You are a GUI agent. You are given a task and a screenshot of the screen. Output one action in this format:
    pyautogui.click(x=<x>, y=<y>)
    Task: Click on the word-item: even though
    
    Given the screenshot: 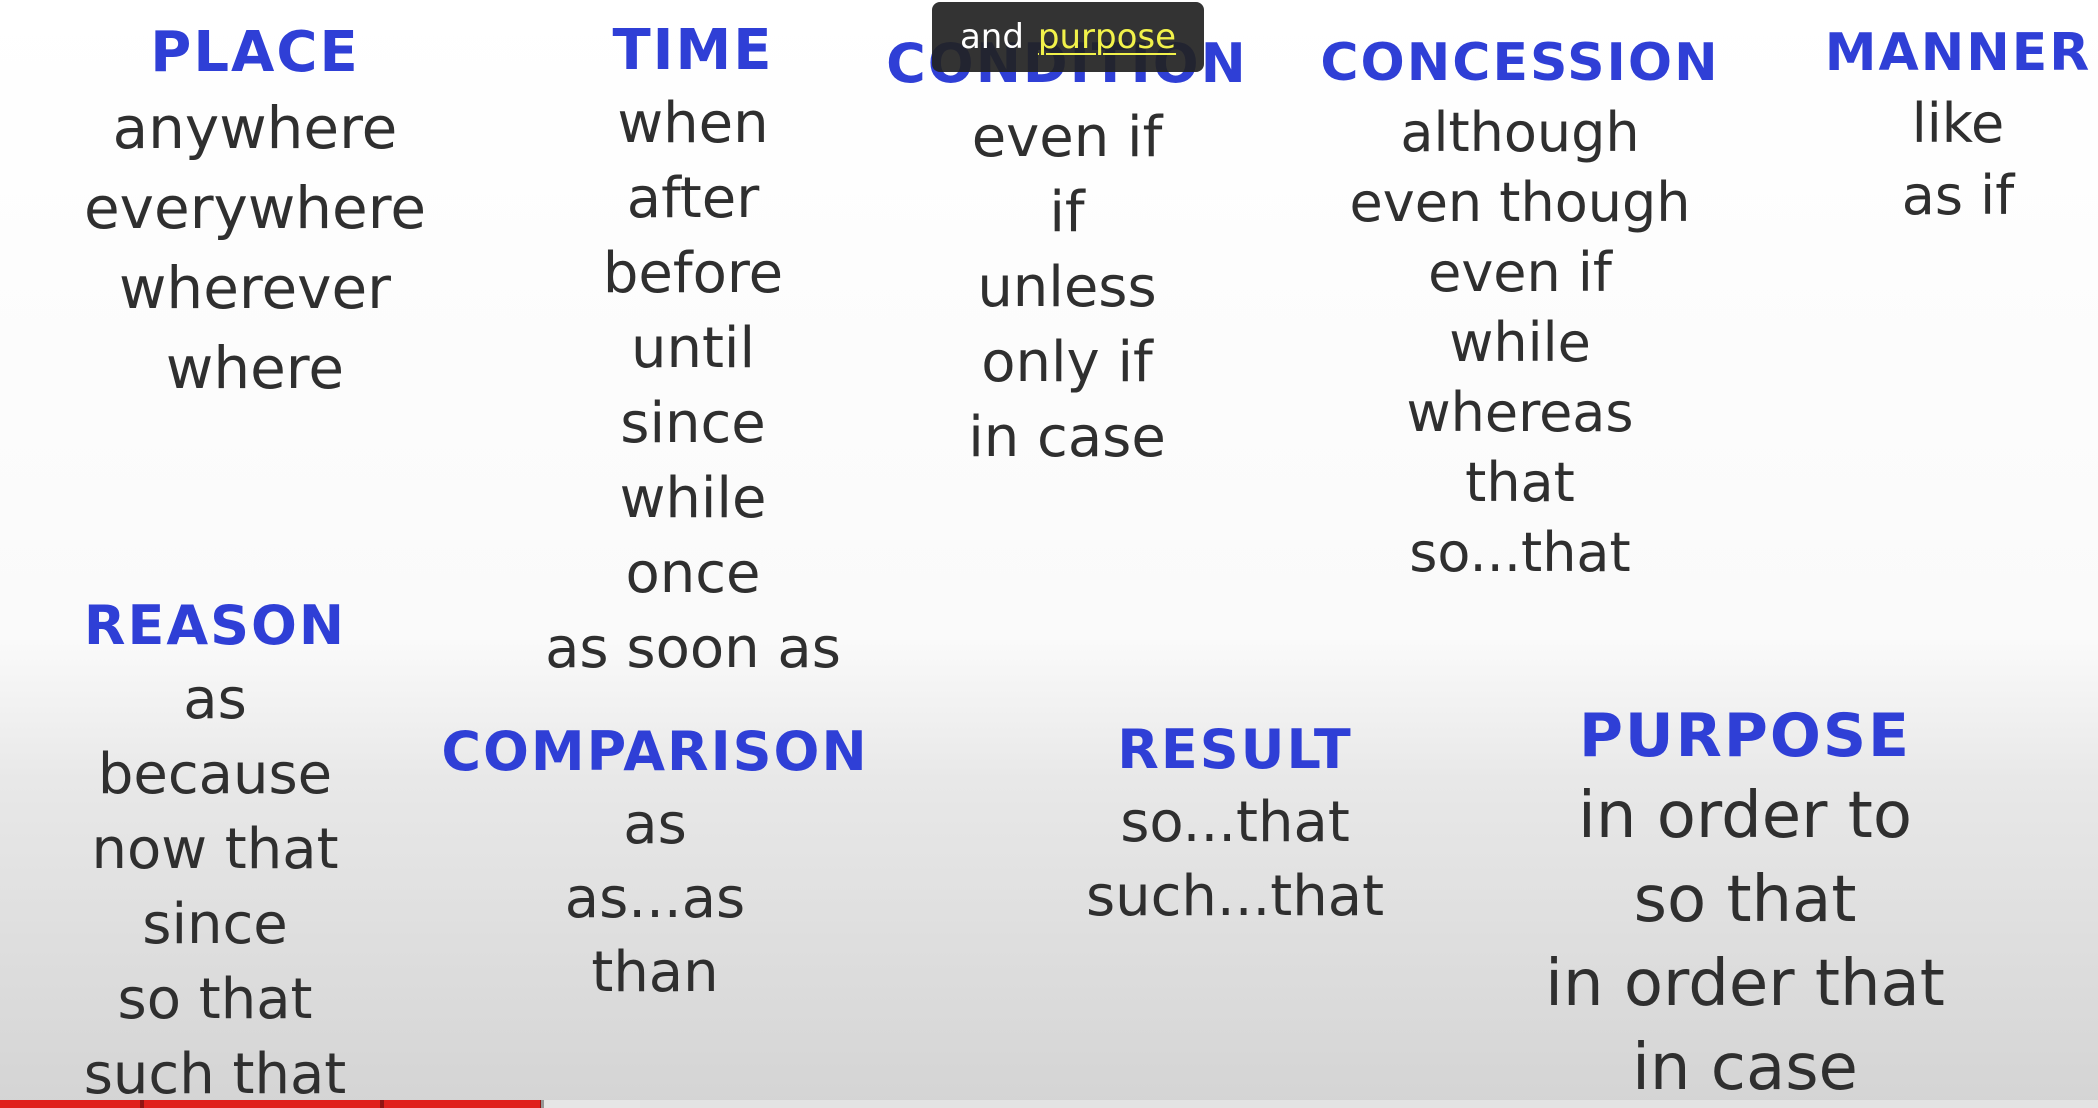 What is the action you would take?
    pyautogui.click(x=1520, y=202)
    